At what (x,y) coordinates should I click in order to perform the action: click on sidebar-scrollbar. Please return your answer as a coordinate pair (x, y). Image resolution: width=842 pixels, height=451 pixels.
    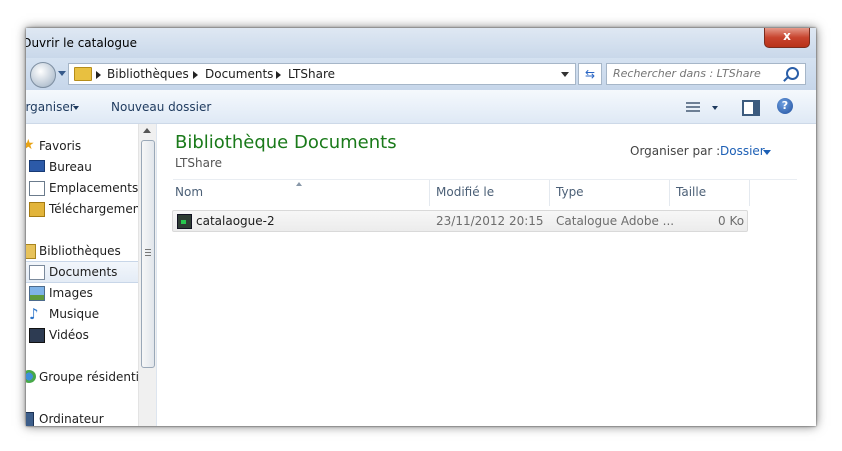
    Looking at the image, I should click on (147, 275).